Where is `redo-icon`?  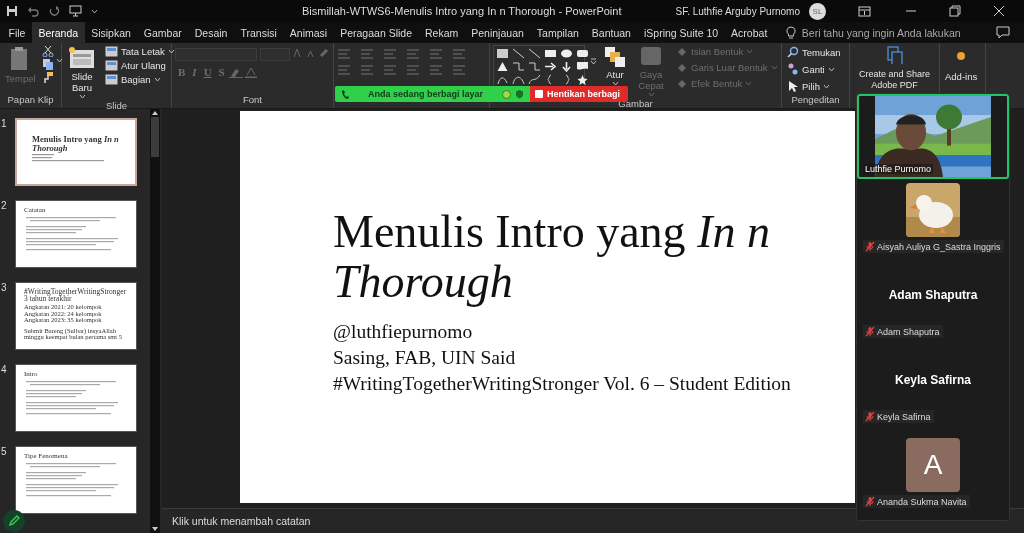 redo-icon is located at coordinates (54, 11).